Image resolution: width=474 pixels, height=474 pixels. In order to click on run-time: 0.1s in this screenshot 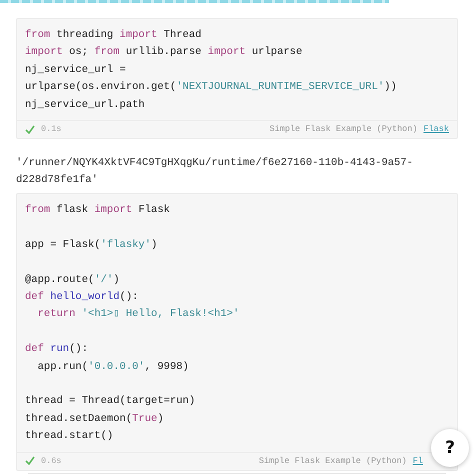, I will do `click(51, 129)`.